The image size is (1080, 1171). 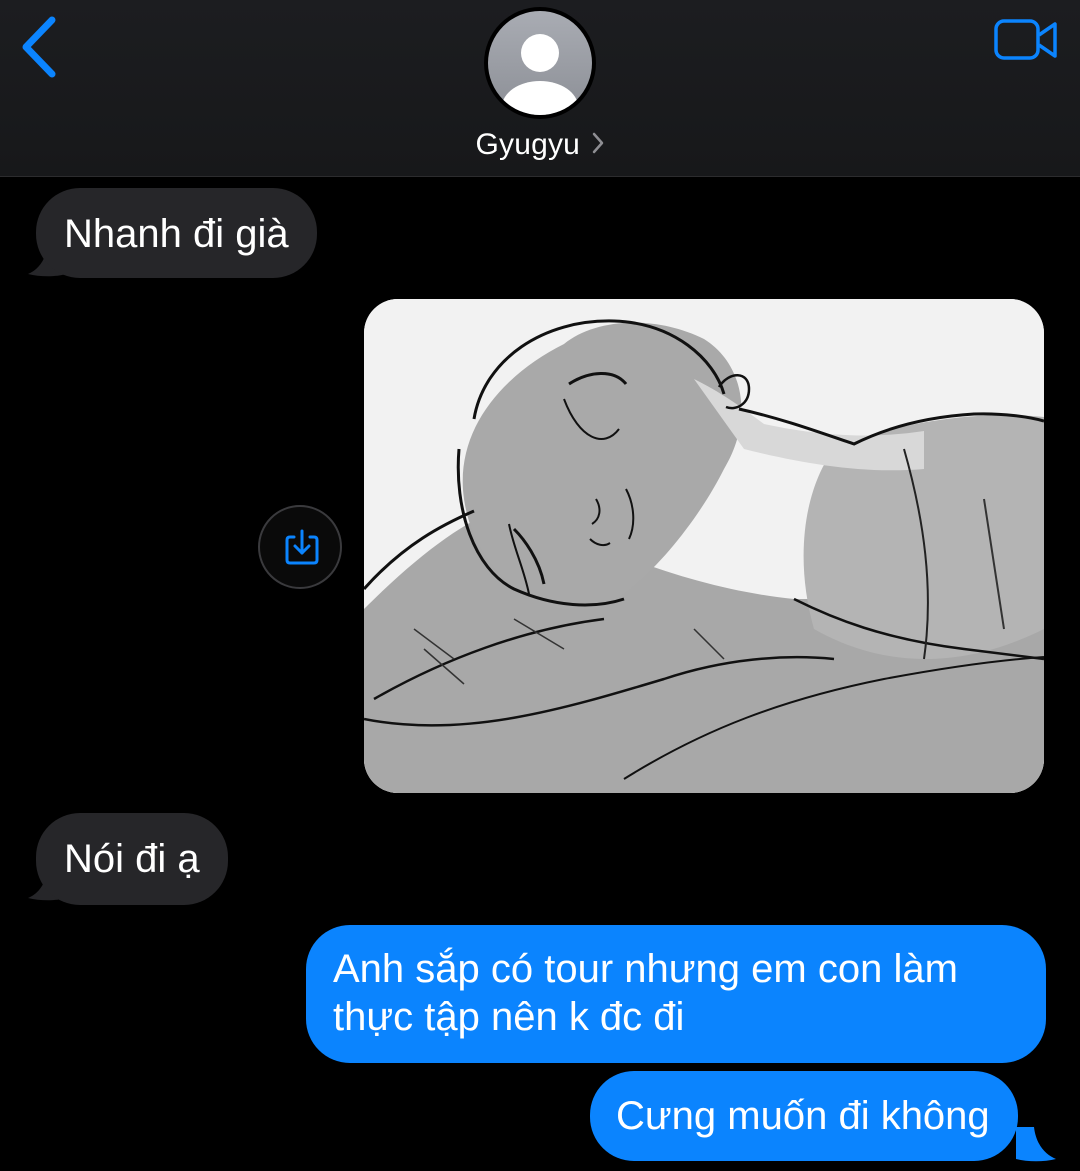 I want to click on message-text-line: thực tập nên k đc đi, so click(x=509, y=1017).